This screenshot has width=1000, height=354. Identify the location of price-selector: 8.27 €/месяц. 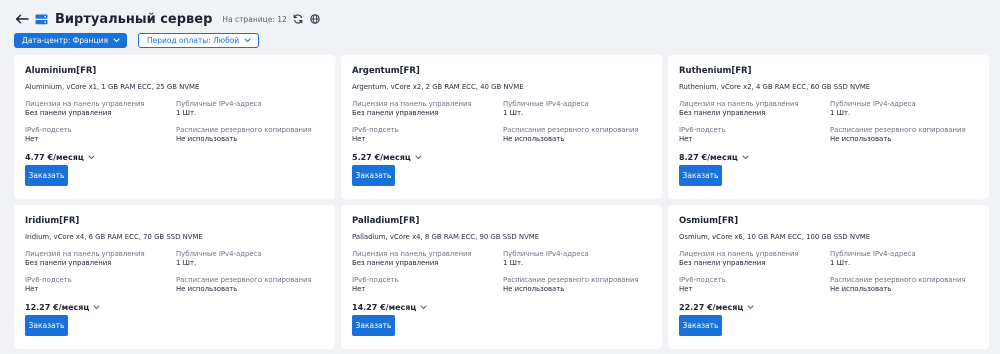
(714, 157).